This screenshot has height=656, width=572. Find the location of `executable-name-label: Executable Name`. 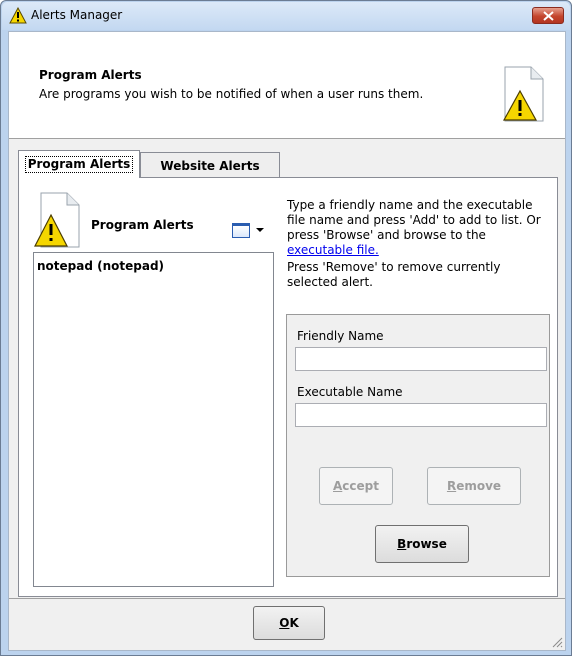

executable-name-label: Executable Name is located at coordinates (350, 392).